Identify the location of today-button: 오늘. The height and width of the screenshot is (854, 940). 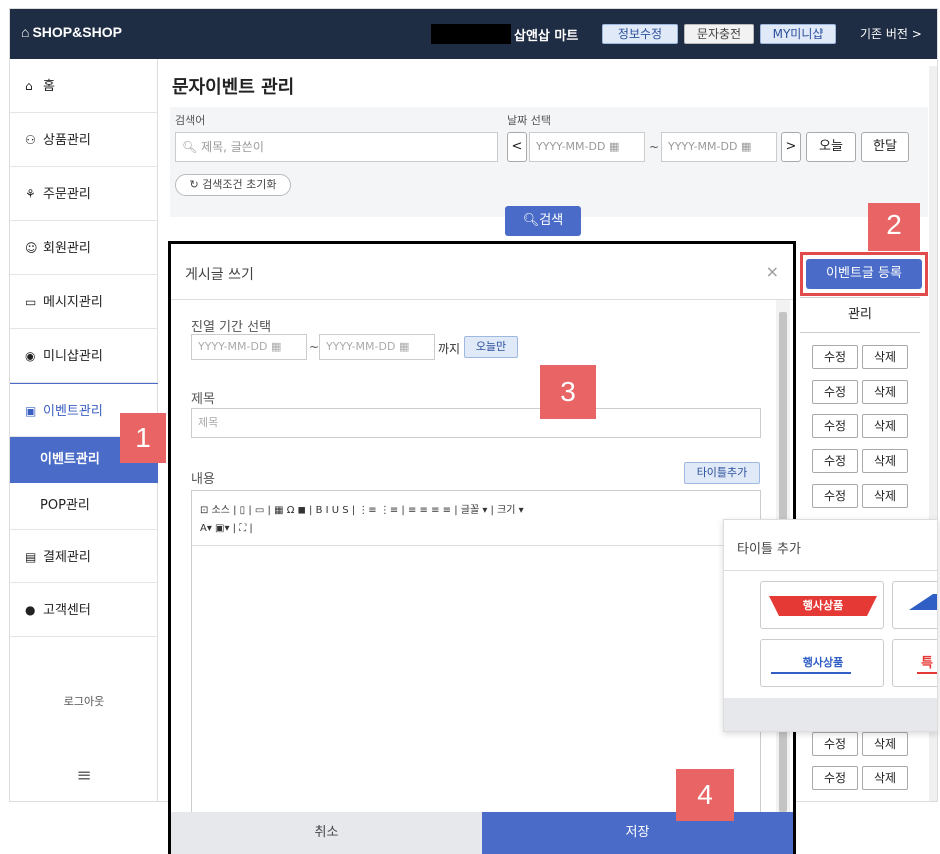
(831, 147).